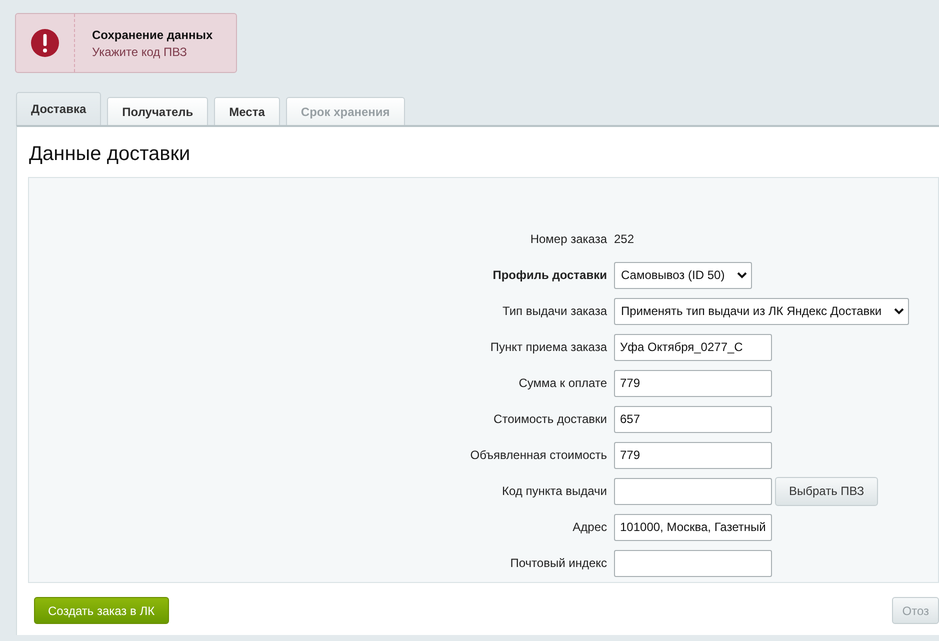 The width and height of the screenshot is (939, 641). Describe the element at coordinates (683, 275) in the screenshot. I see `select-field: Самовывоз (ID 50)` at that location.